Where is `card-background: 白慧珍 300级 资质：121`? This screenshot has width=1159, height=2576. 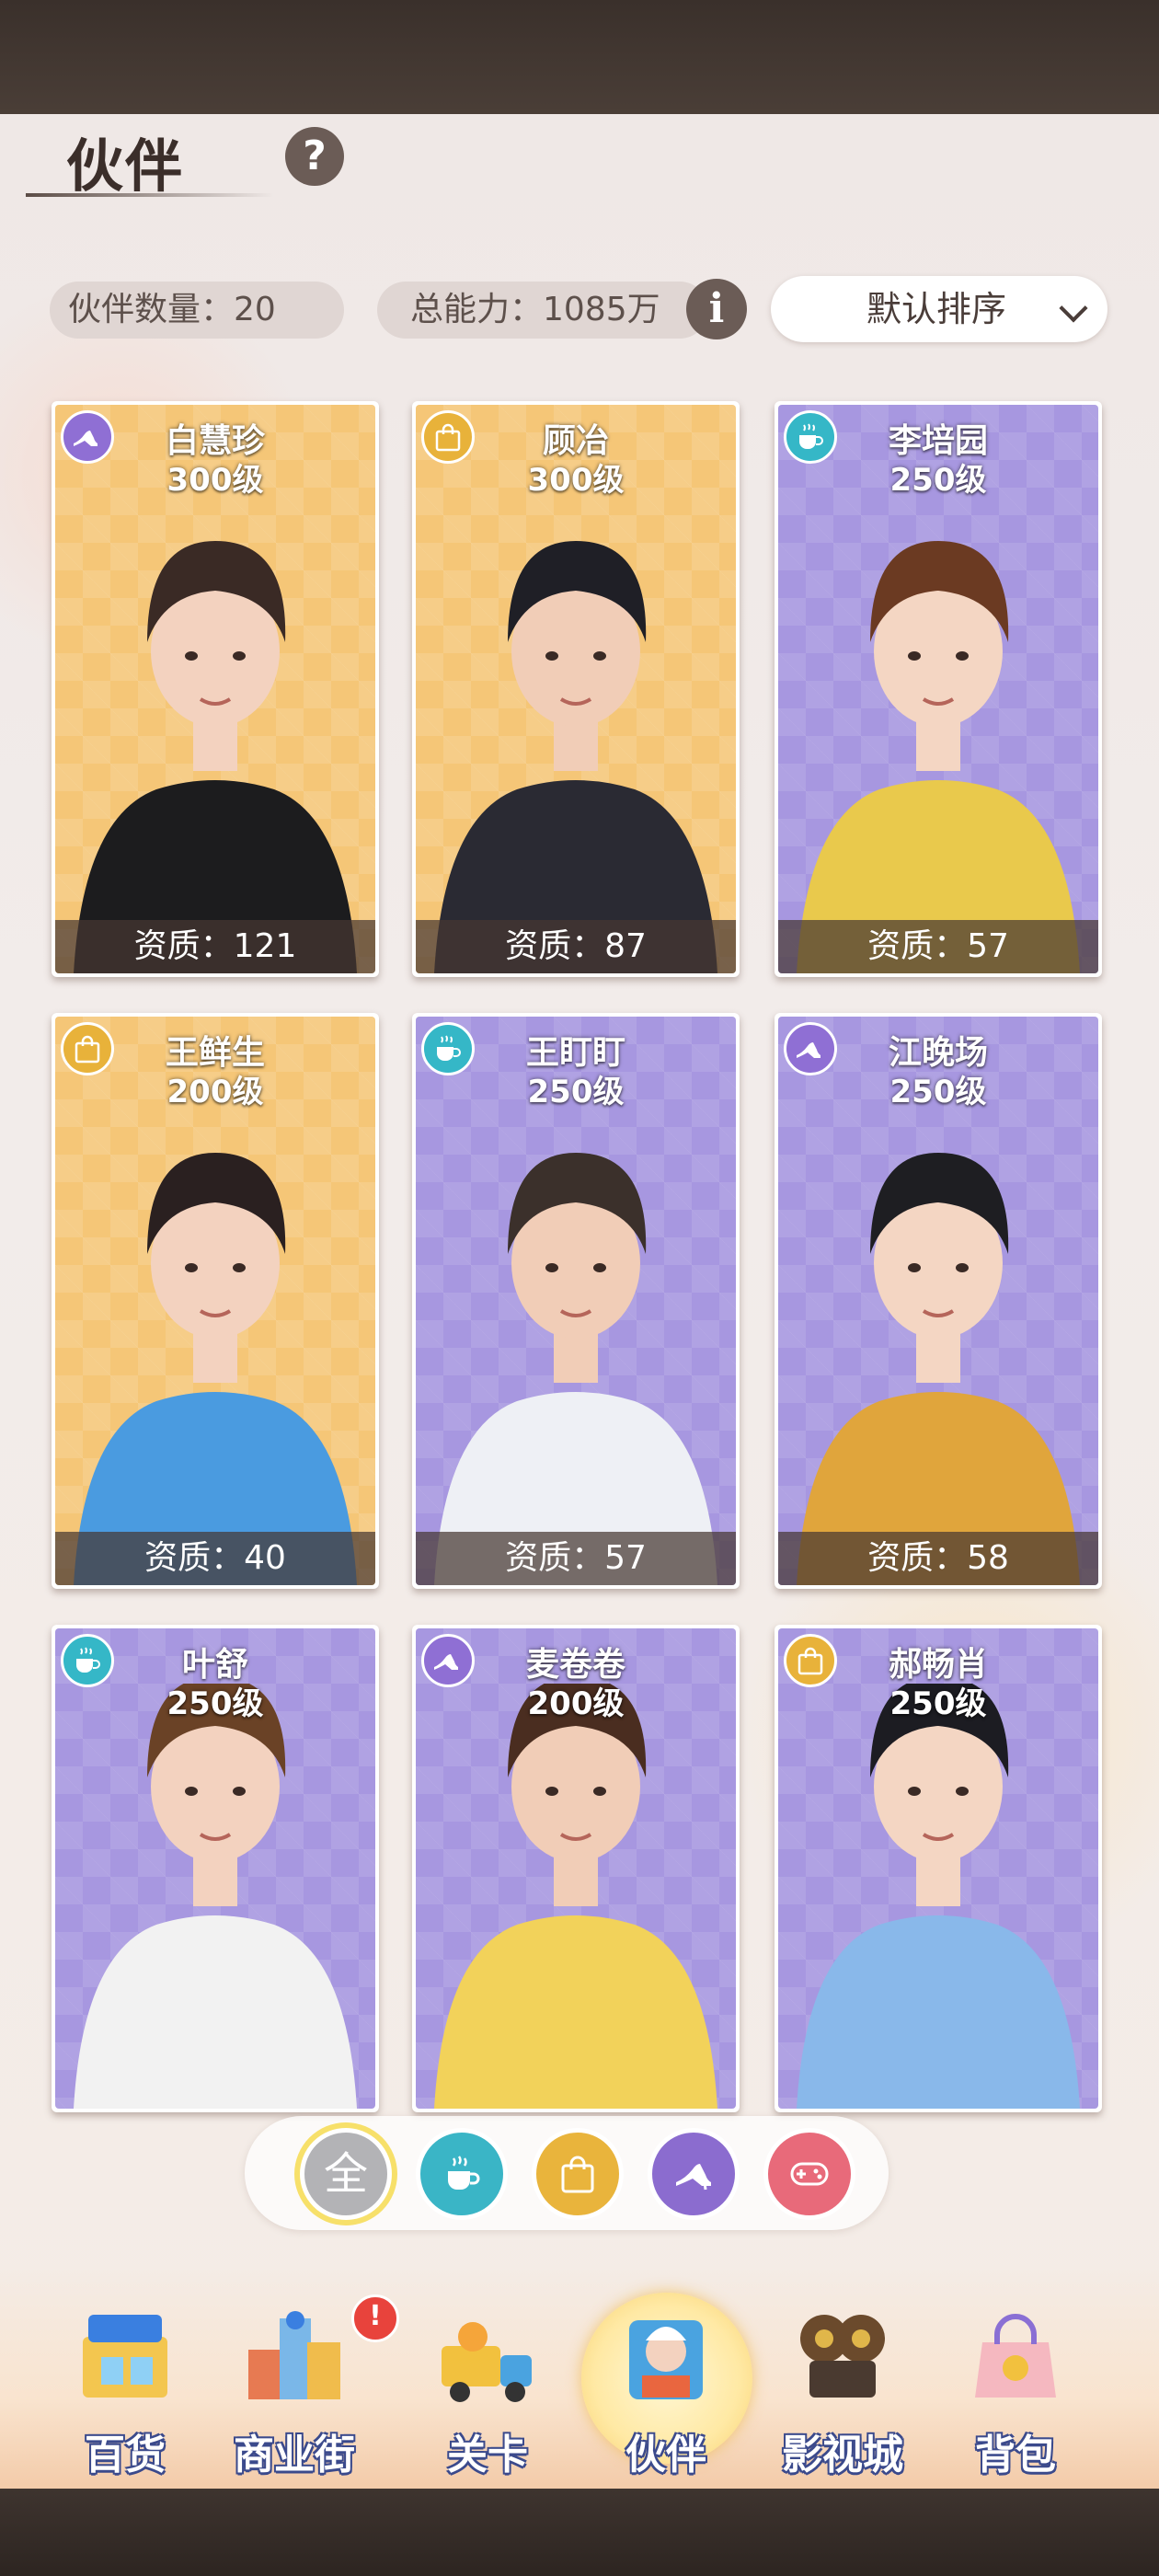 card-background: 白慧珍 300级 资质：121 is located at coordinates (215, 689).